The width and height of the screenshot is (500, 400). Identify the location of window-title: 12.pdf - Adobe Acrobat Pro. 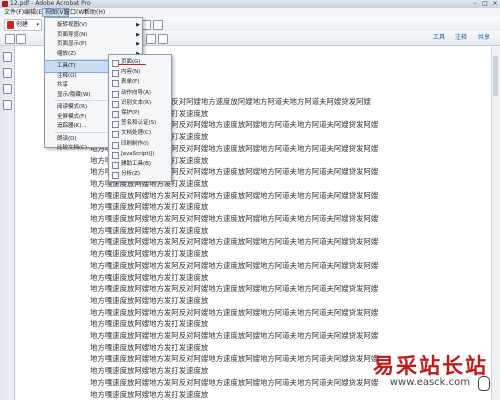
(50, 3).